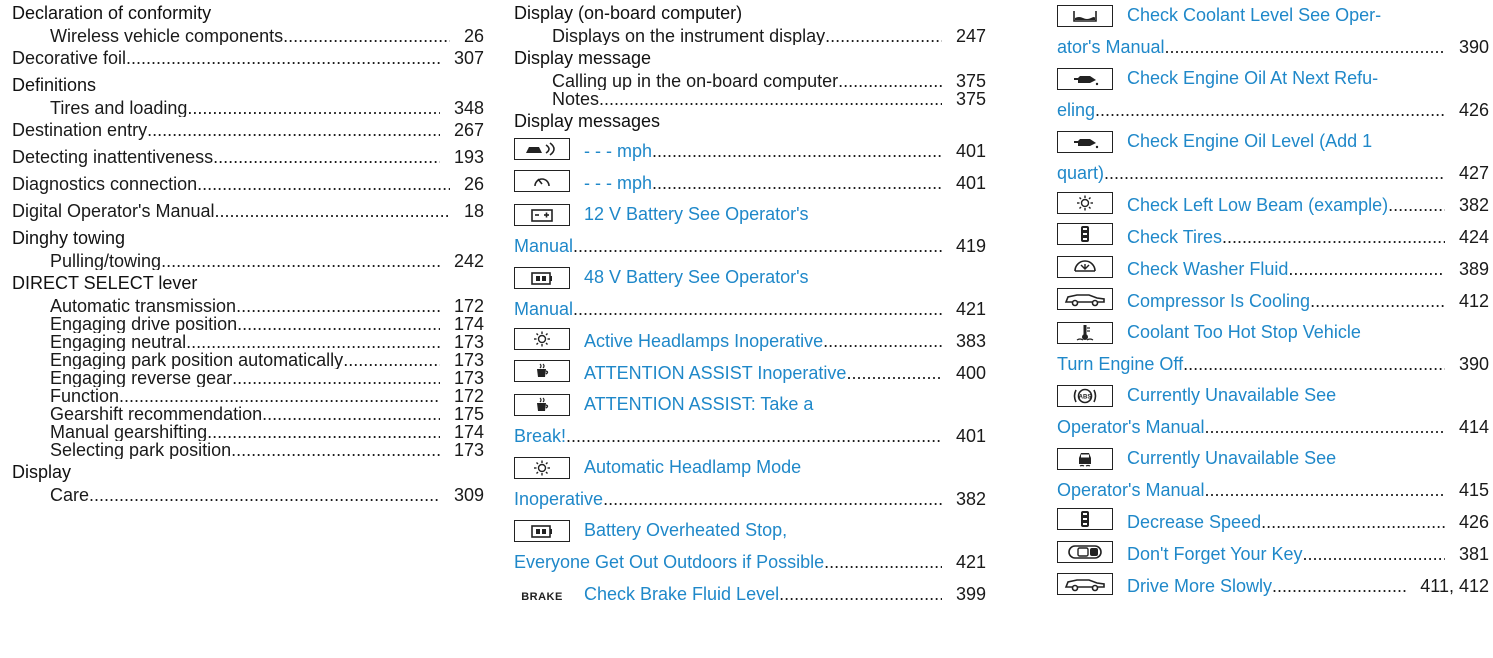  I want to click on page-number: 382, so click(964, 499).